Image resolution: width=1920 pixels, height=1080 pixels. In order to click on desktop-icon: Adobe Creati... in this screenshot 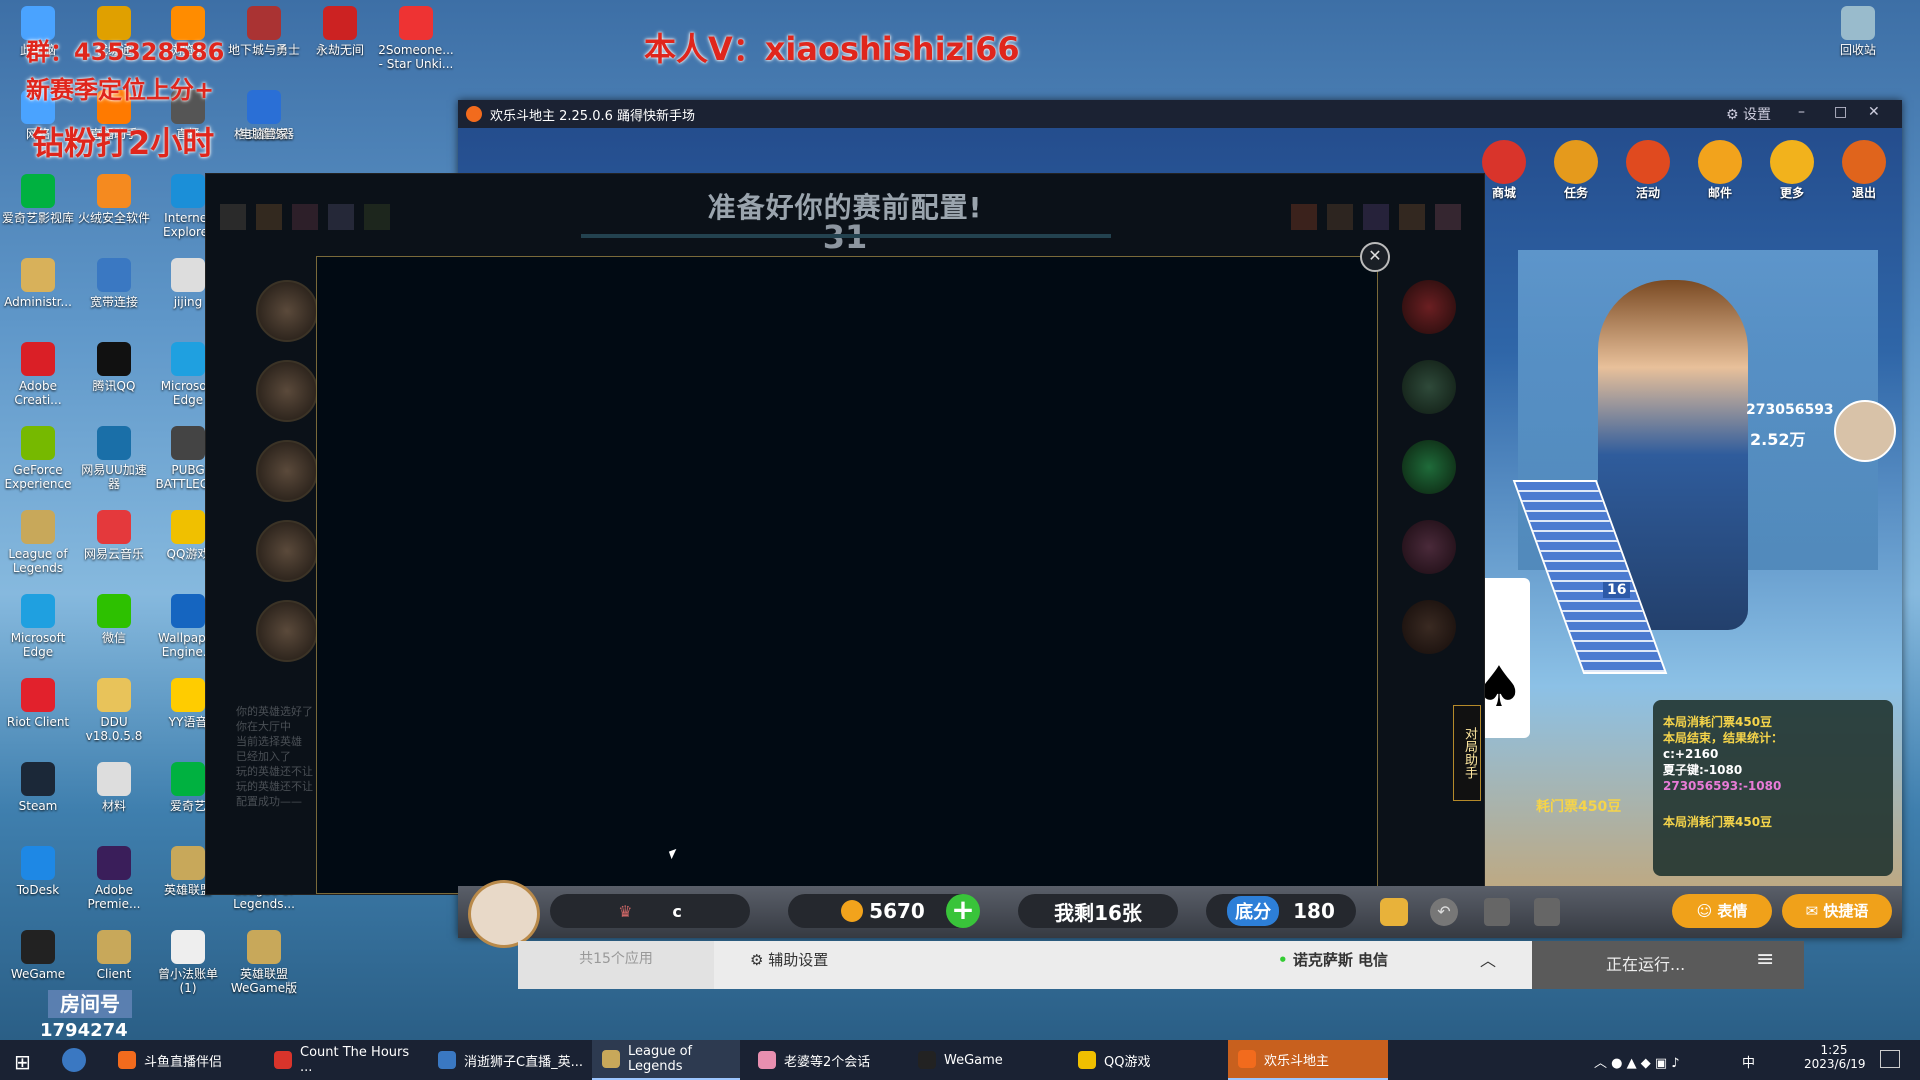, I will do `click(38, 374)`.